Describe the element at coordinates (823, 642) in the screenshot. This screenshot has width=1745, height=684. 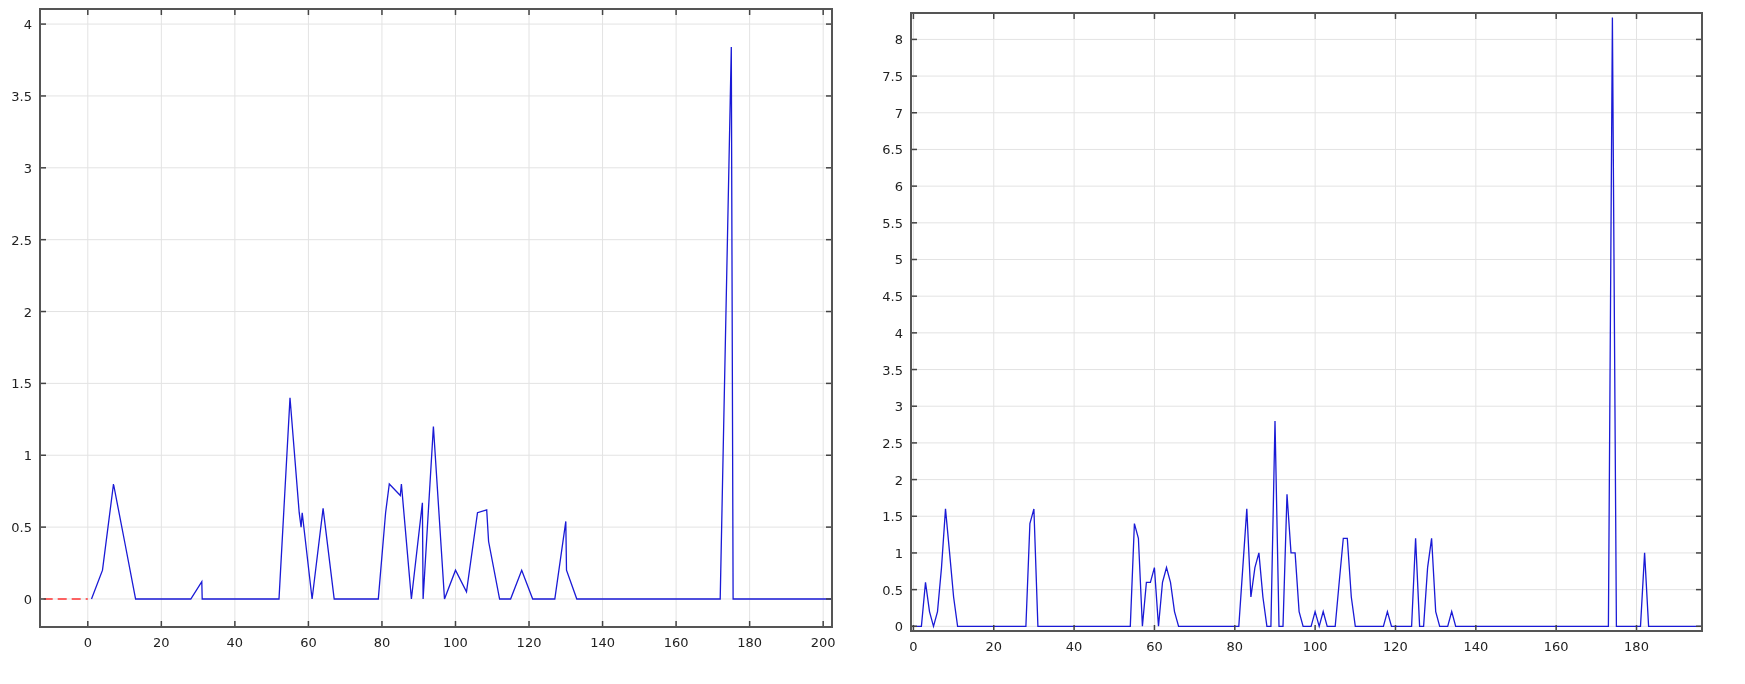
I see `x-tick-label: 200` at that location.